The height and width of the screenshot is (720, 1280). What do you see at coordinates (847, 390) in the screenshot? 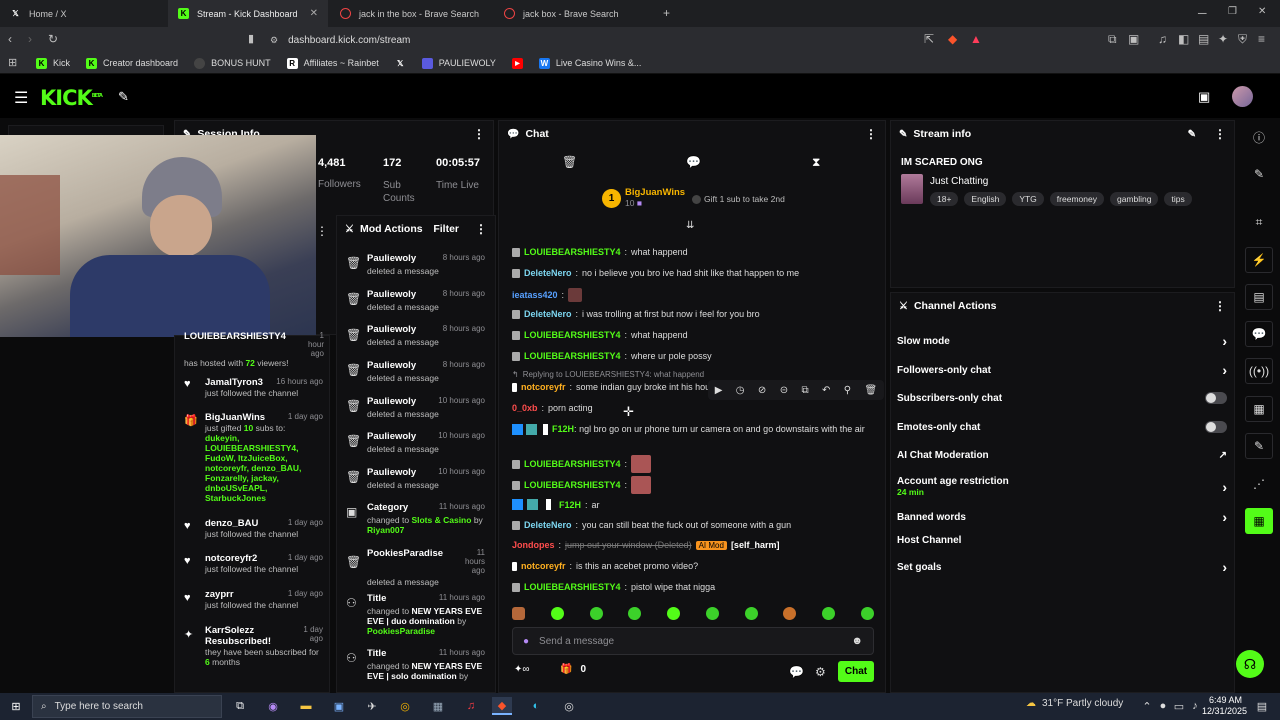
I see `pin-icon: ⚲` at bounding box center [847, 390].